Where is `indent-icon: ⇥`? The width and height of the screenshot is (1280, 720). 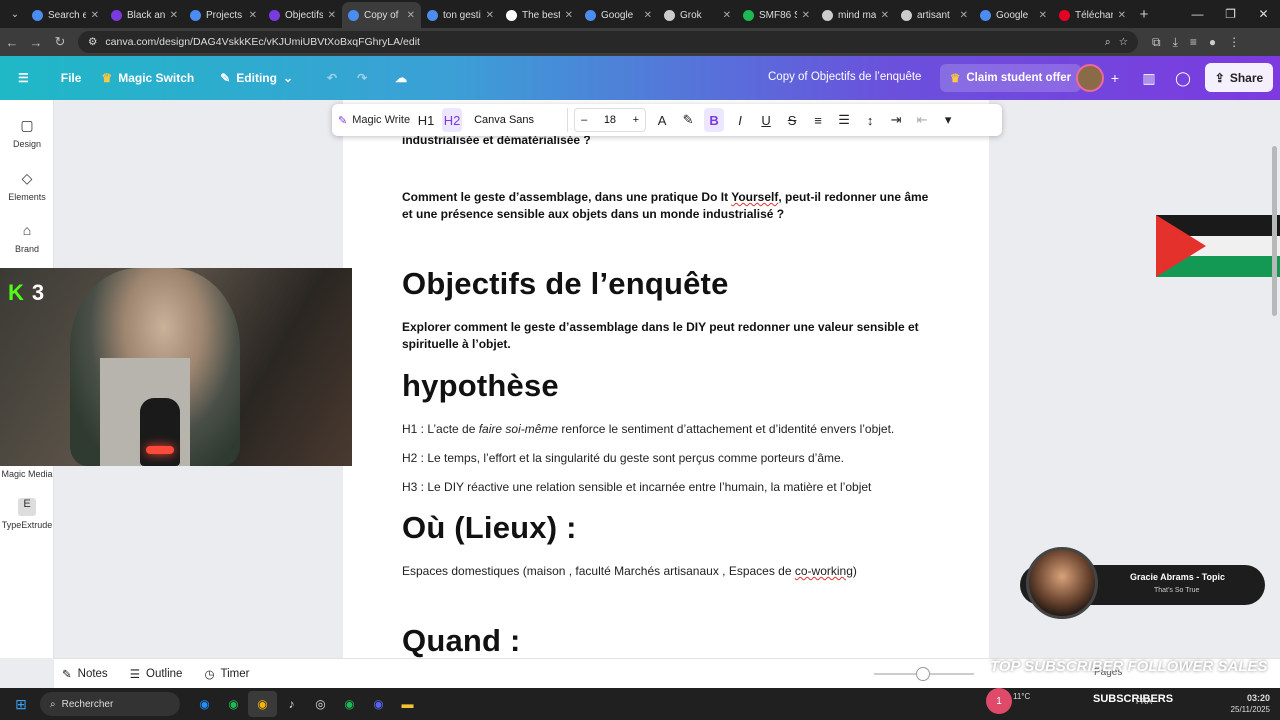 indent-icon: ⇥ is located at coordinates (896, 120).